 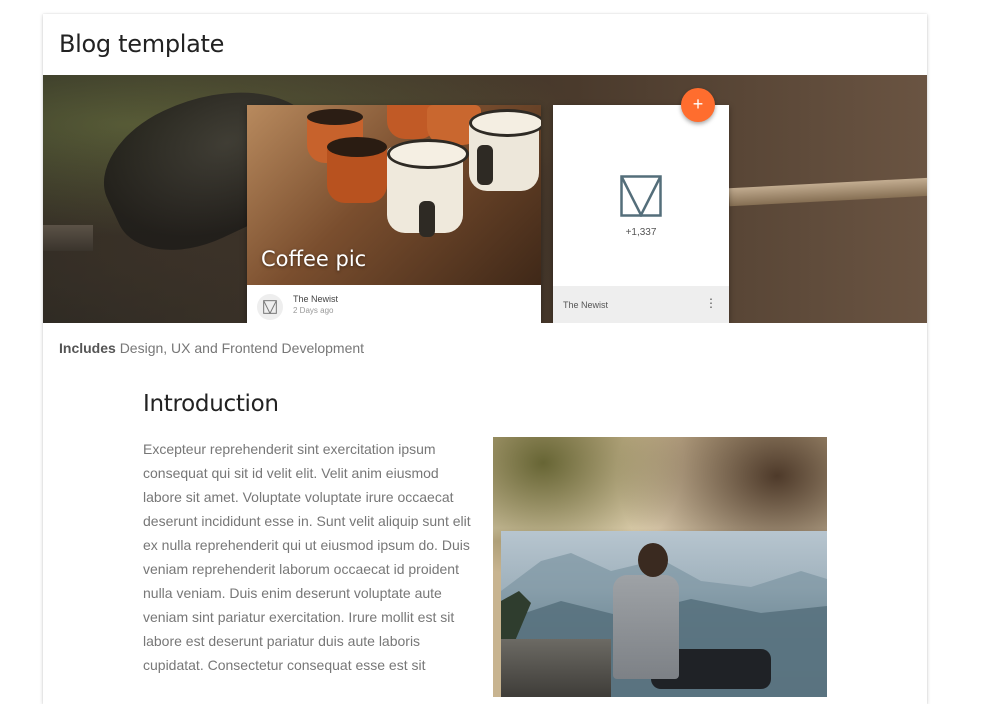 I want to click on mountain-photo, so click(x=664, y=614).